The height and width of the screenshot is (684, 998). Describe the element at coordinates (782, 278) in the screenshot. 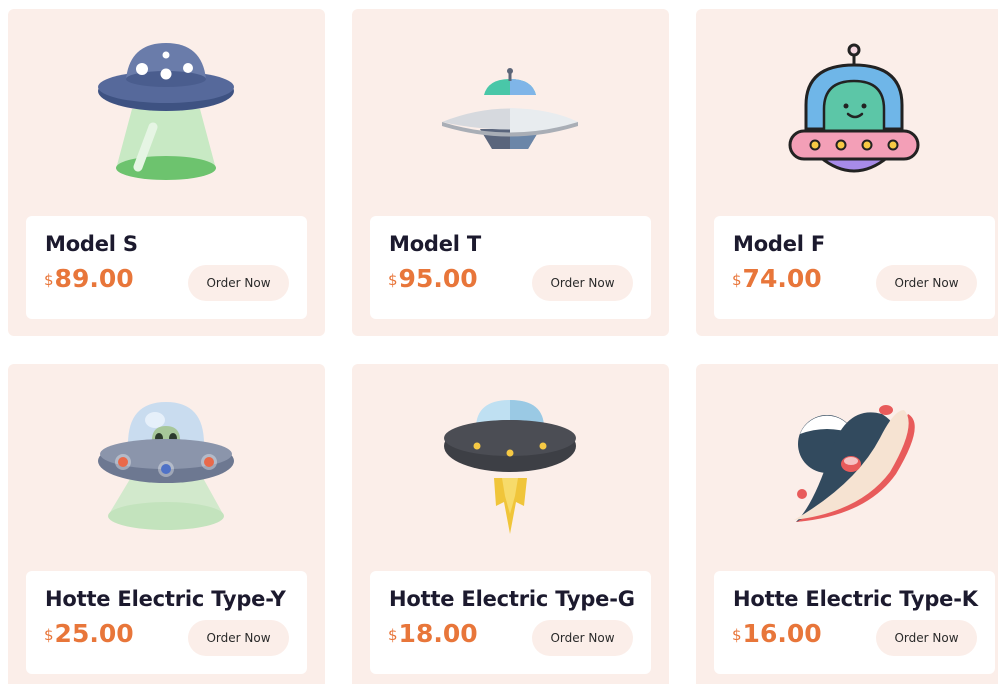

I see `price-amount: 74.00` at that location.